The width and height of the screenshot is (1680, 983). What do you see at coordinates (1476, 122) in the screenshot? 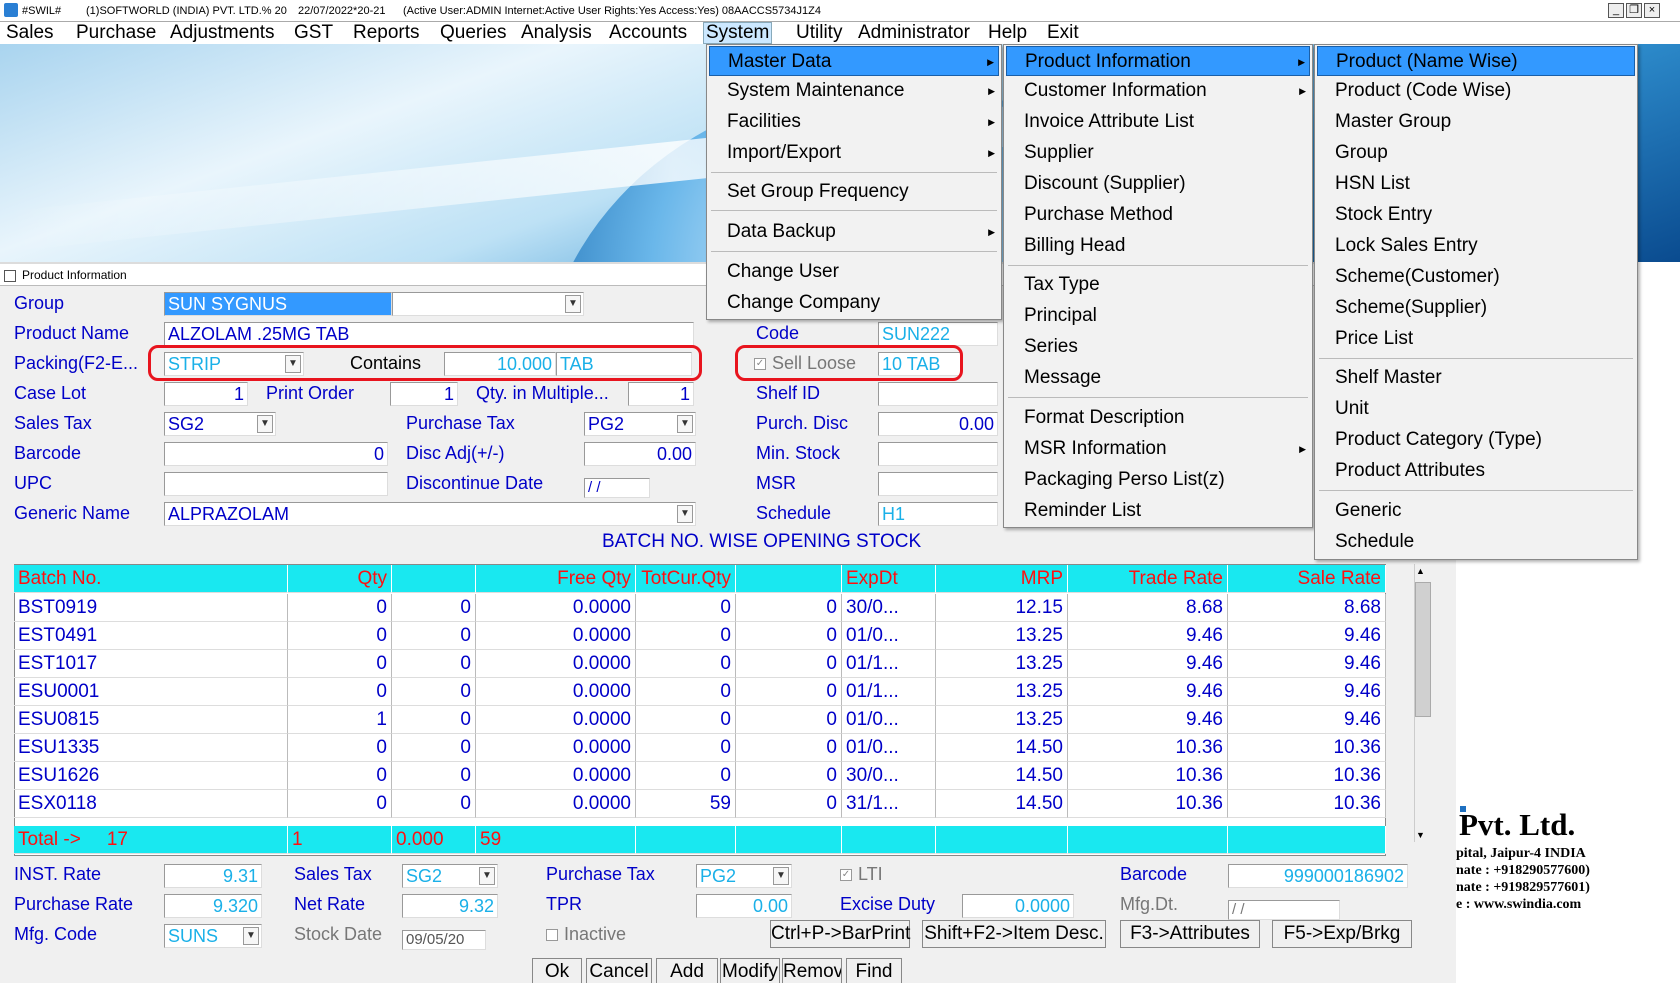
I see `menu-item-master-group: Master Group` at bounding box center [1476, 122].